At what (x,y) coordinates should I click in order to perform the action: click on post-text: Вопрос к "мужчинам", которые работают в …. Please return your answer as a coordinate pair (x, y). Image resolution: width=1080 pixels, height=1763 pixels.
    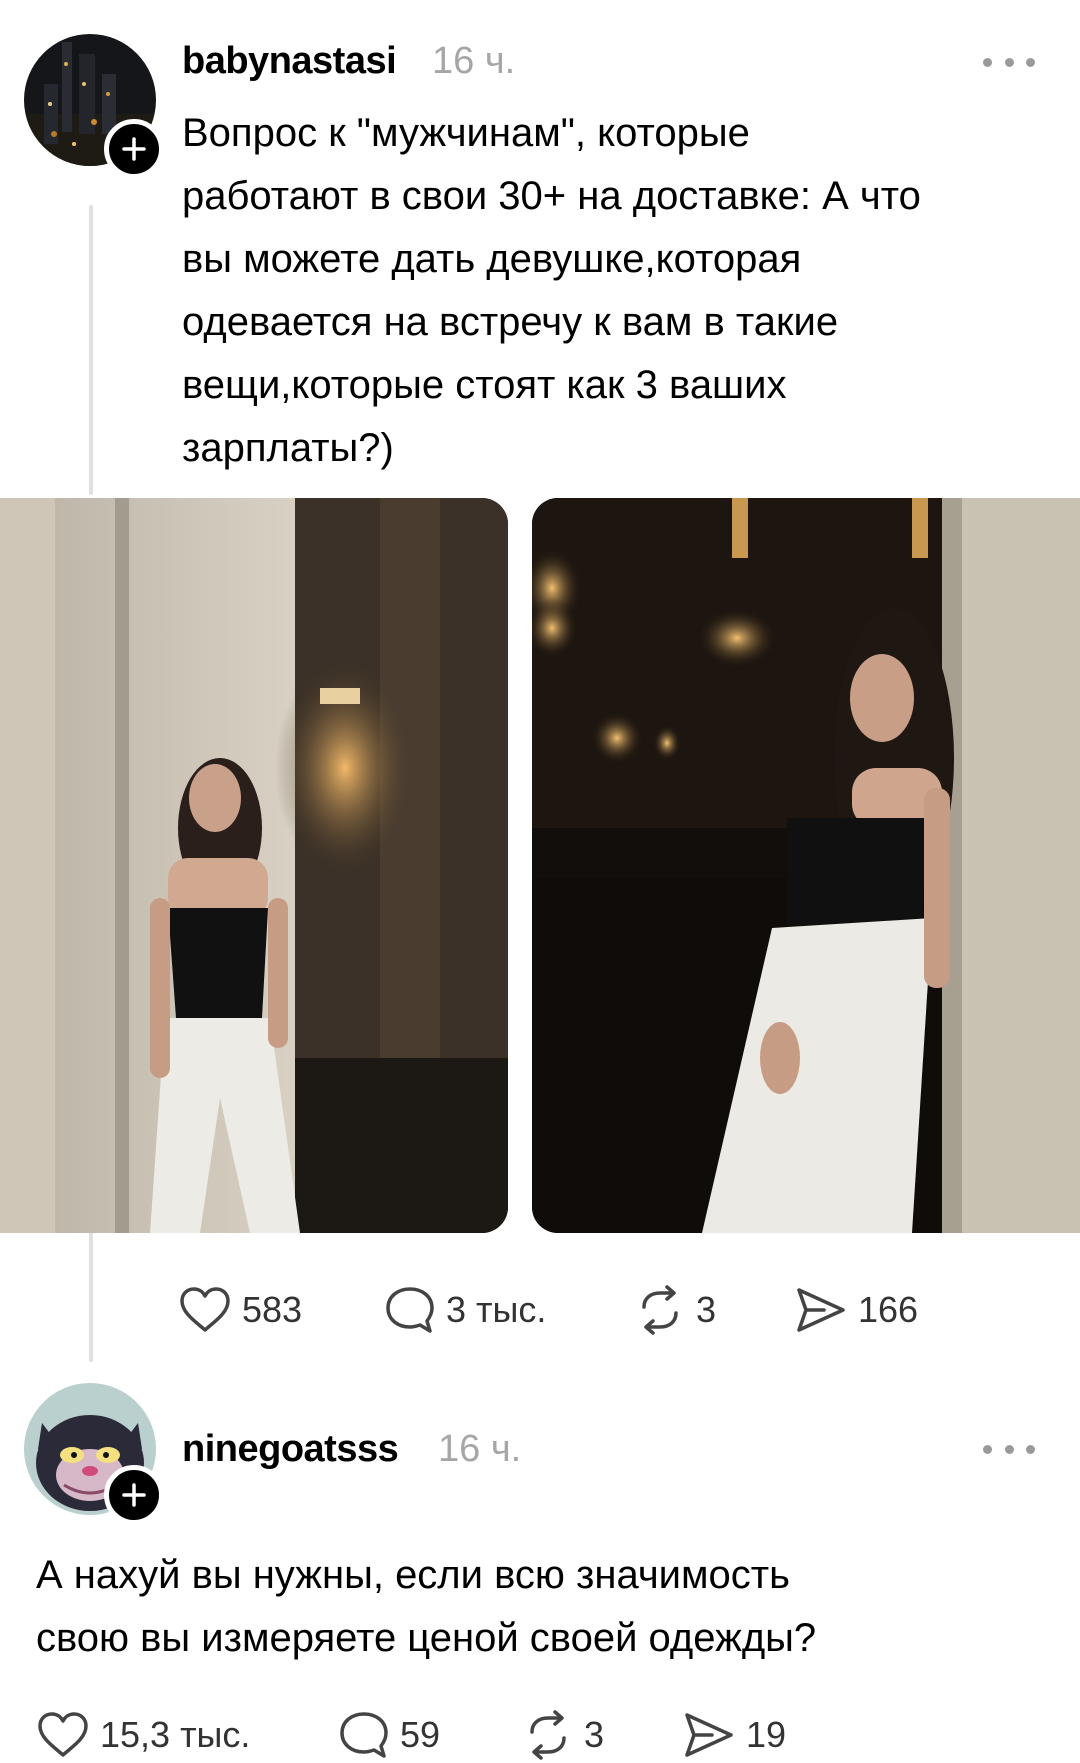
    Looking at the image, I should click on (551, 290).